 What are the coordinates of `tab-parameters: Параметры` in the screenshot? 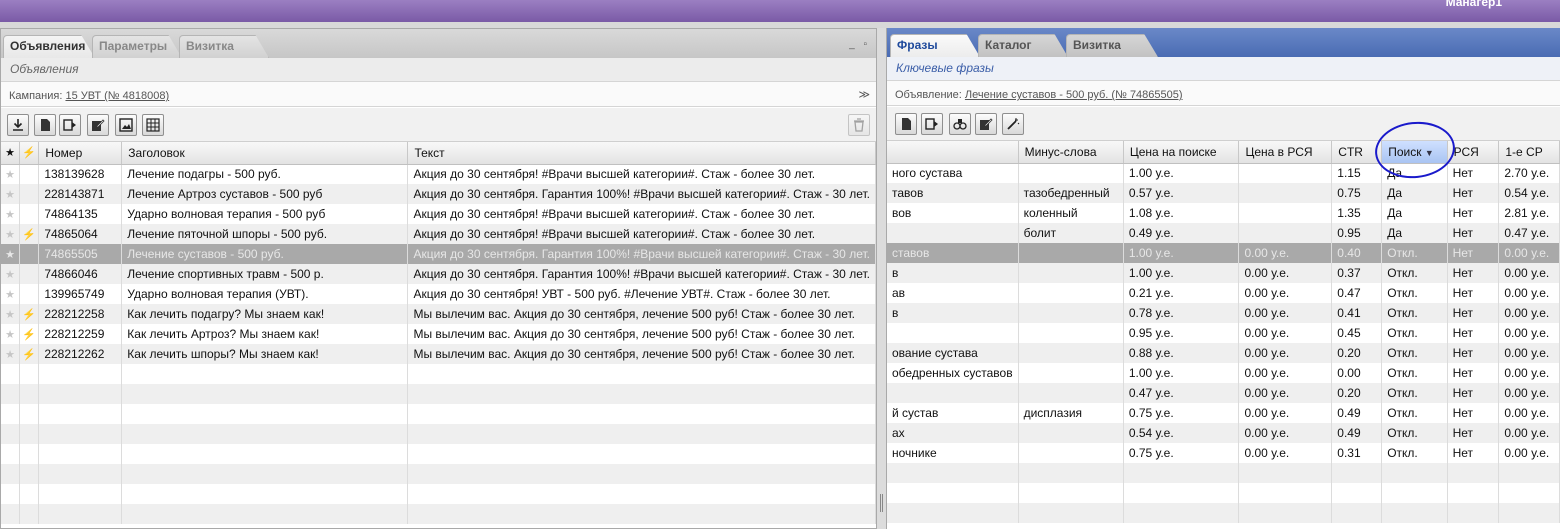 It's located at (137, 46).